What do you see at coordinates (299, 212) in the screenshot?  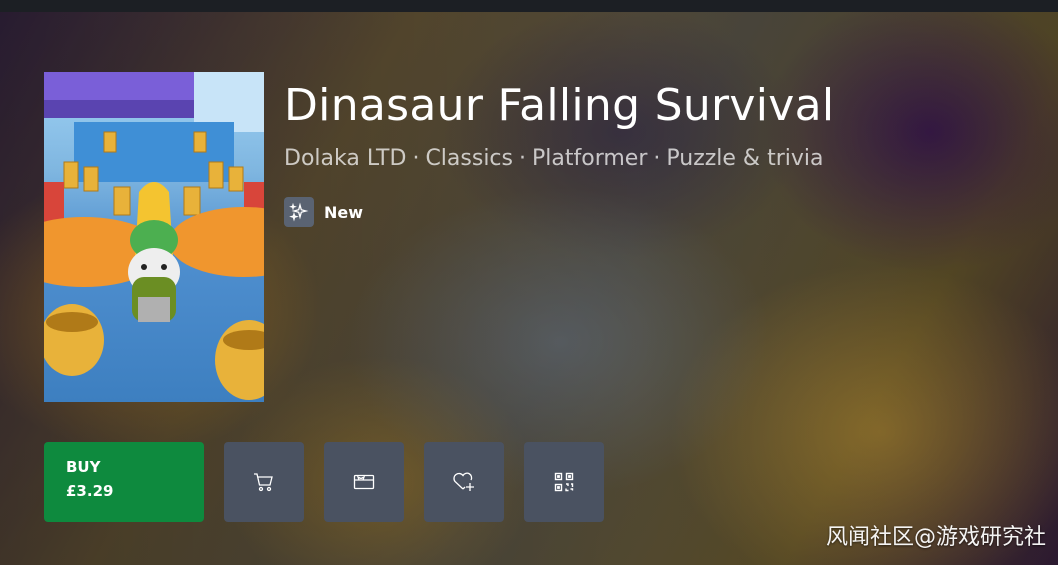 I see `sparkle-icon` at bounding box center [299, 212].